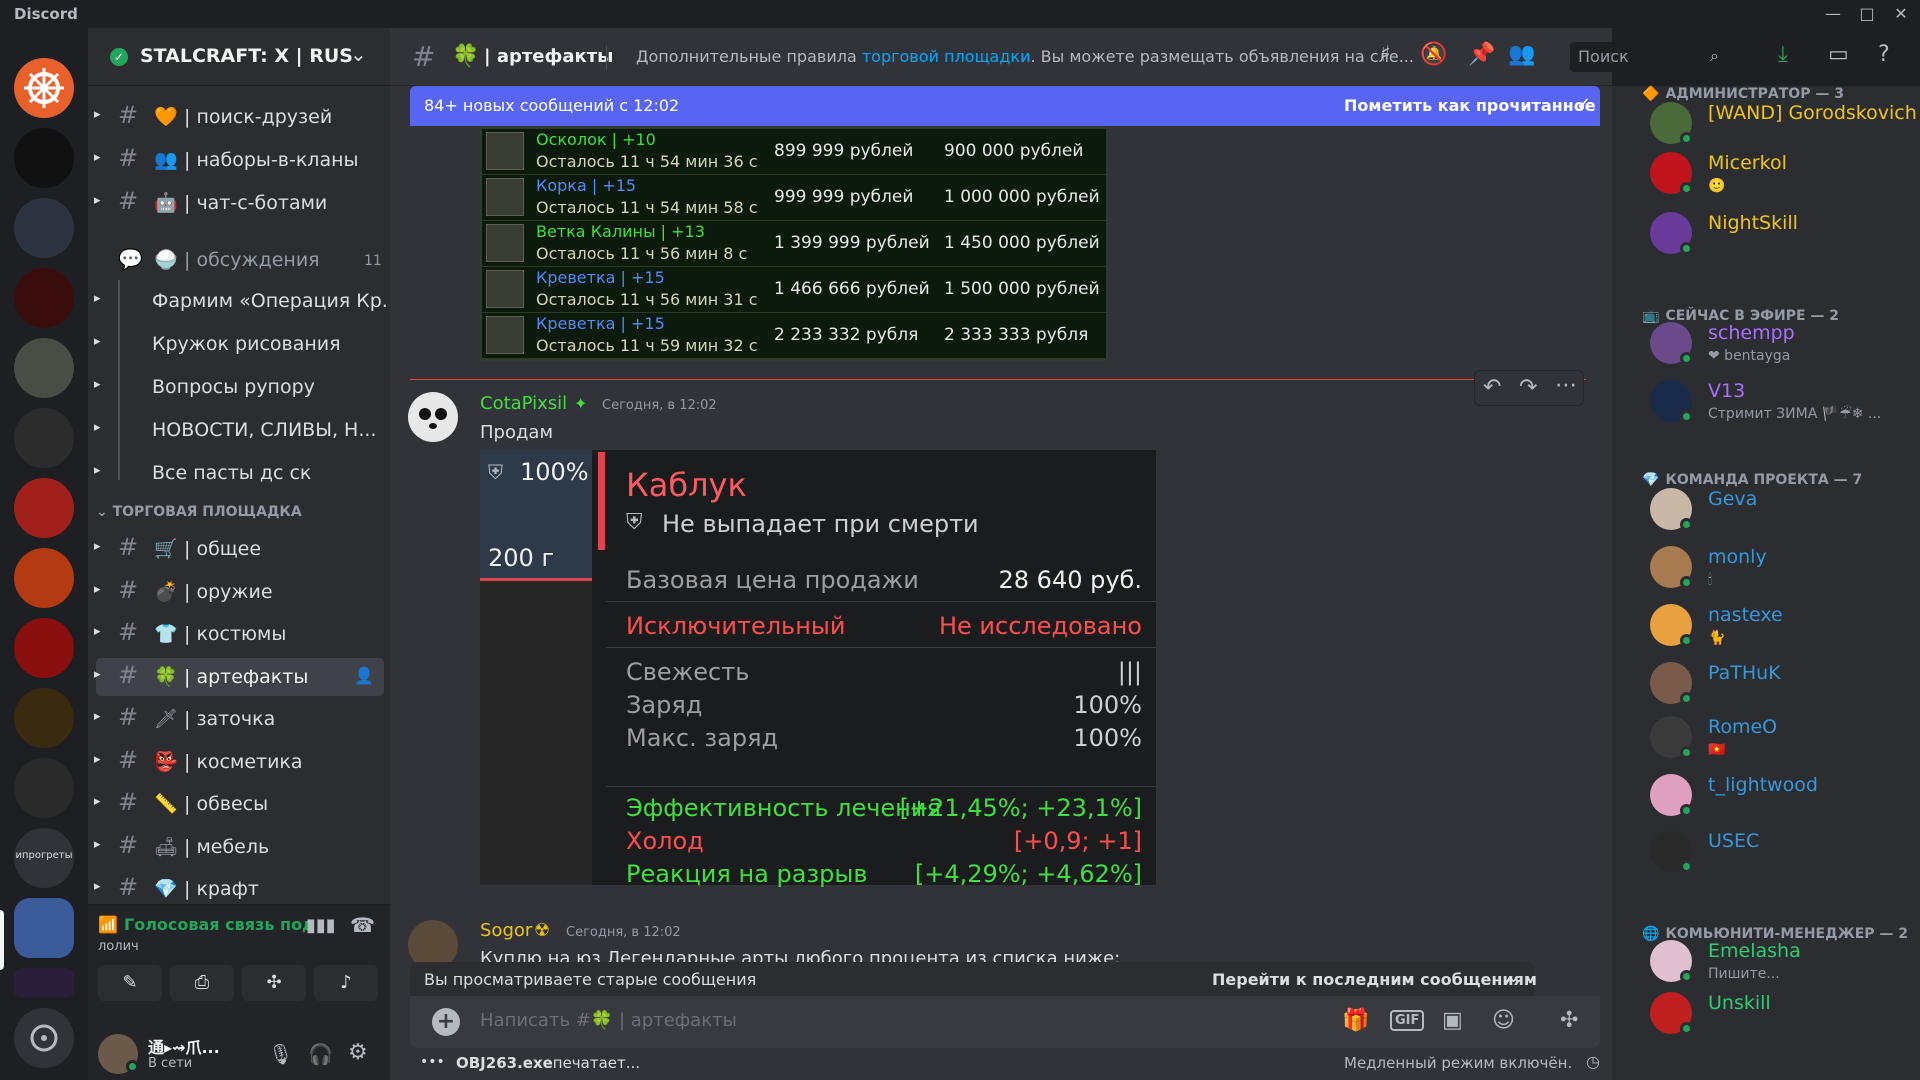 The image size is (1920, 1080). What do you see at coordinates (239, 889) in the screenshot?
I see `channel-item: ▸ # 💎 | крафт` at bounding box center [239, 889].